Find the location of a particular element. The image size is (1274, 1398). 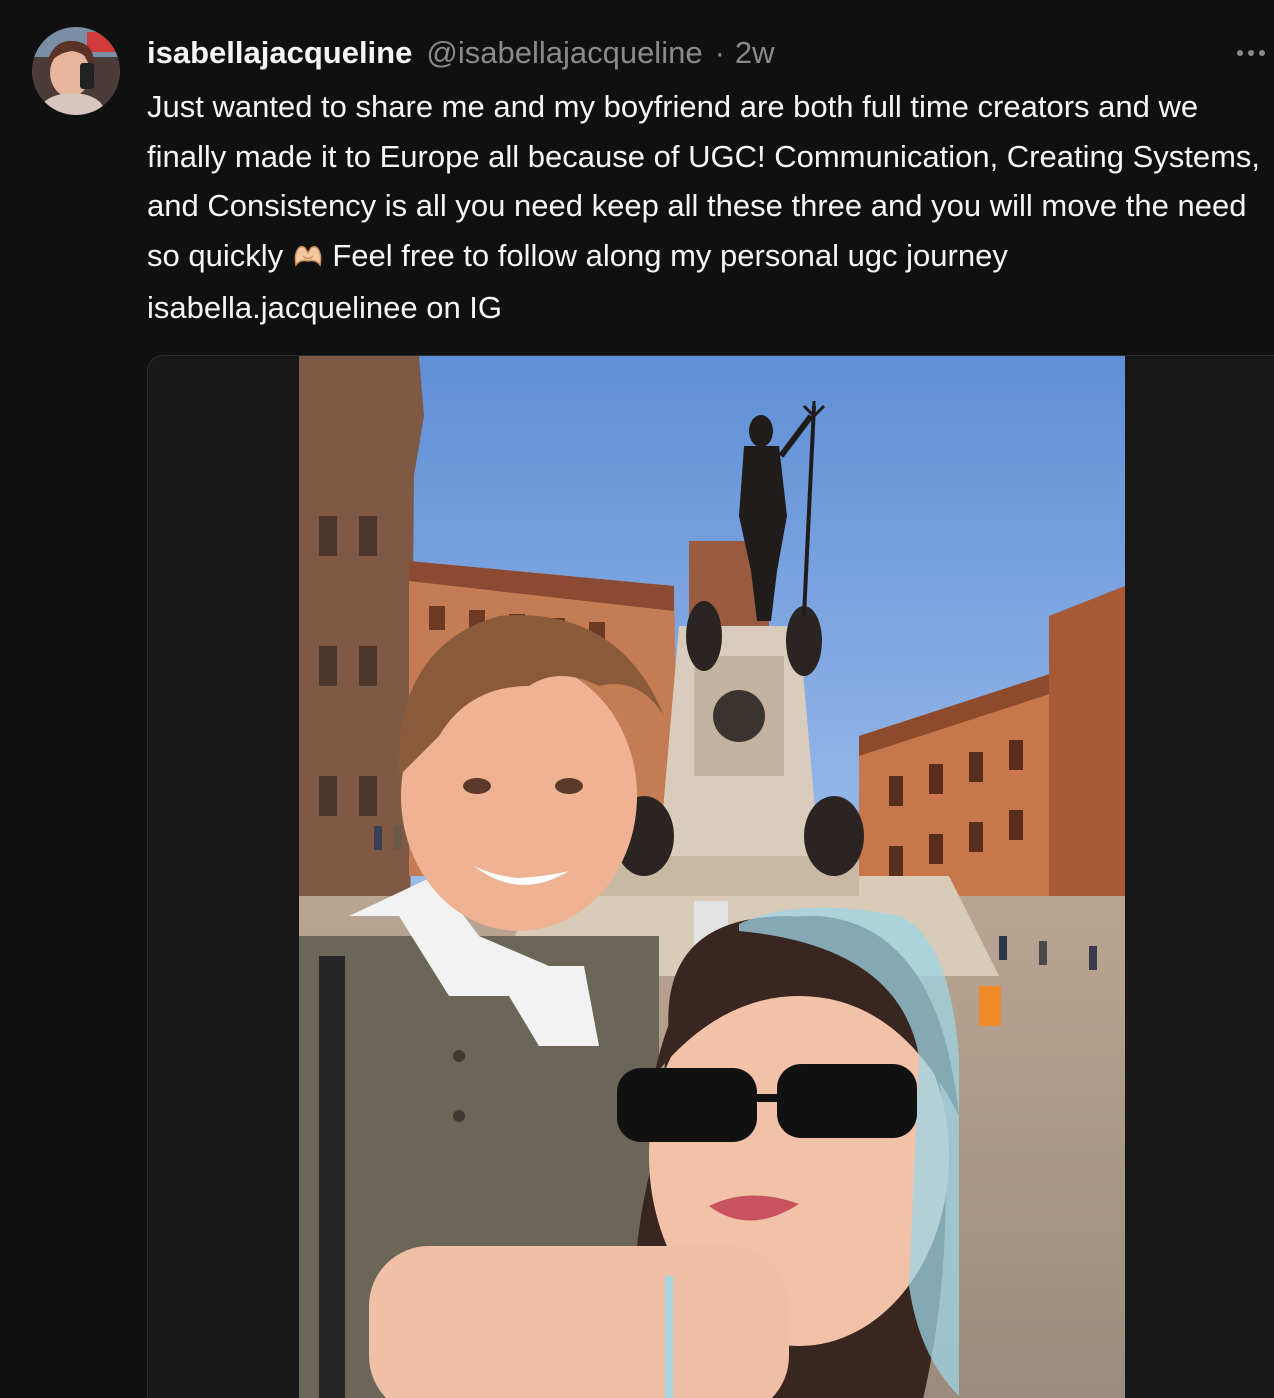

handle-text: @isabellajacqueline is located at coordinates (564, 52).